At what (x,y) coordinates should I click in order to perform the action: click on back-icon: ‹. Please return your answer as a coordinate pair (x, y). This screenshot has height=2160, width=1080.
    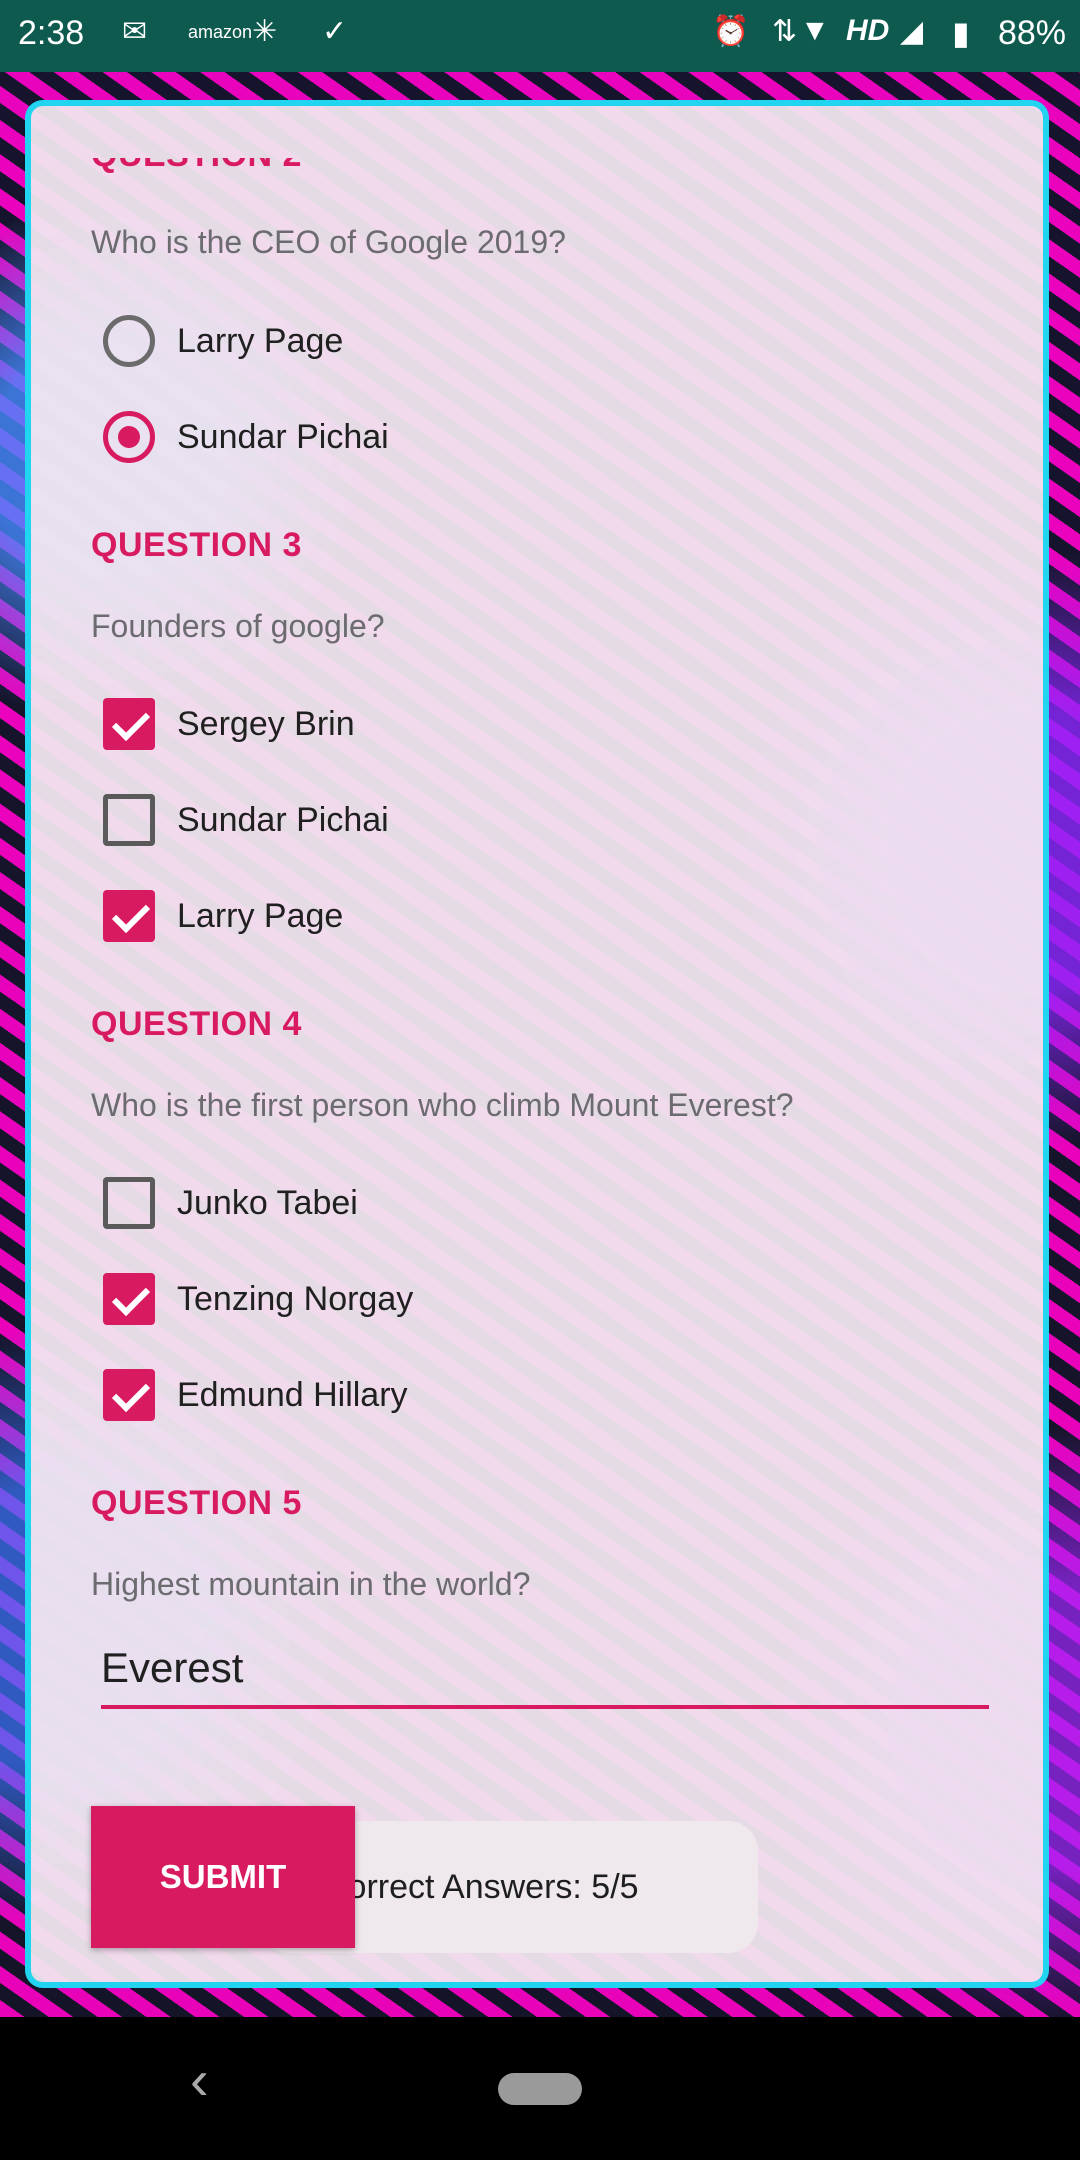
    Looking at the image, I should click on (199, 2079).